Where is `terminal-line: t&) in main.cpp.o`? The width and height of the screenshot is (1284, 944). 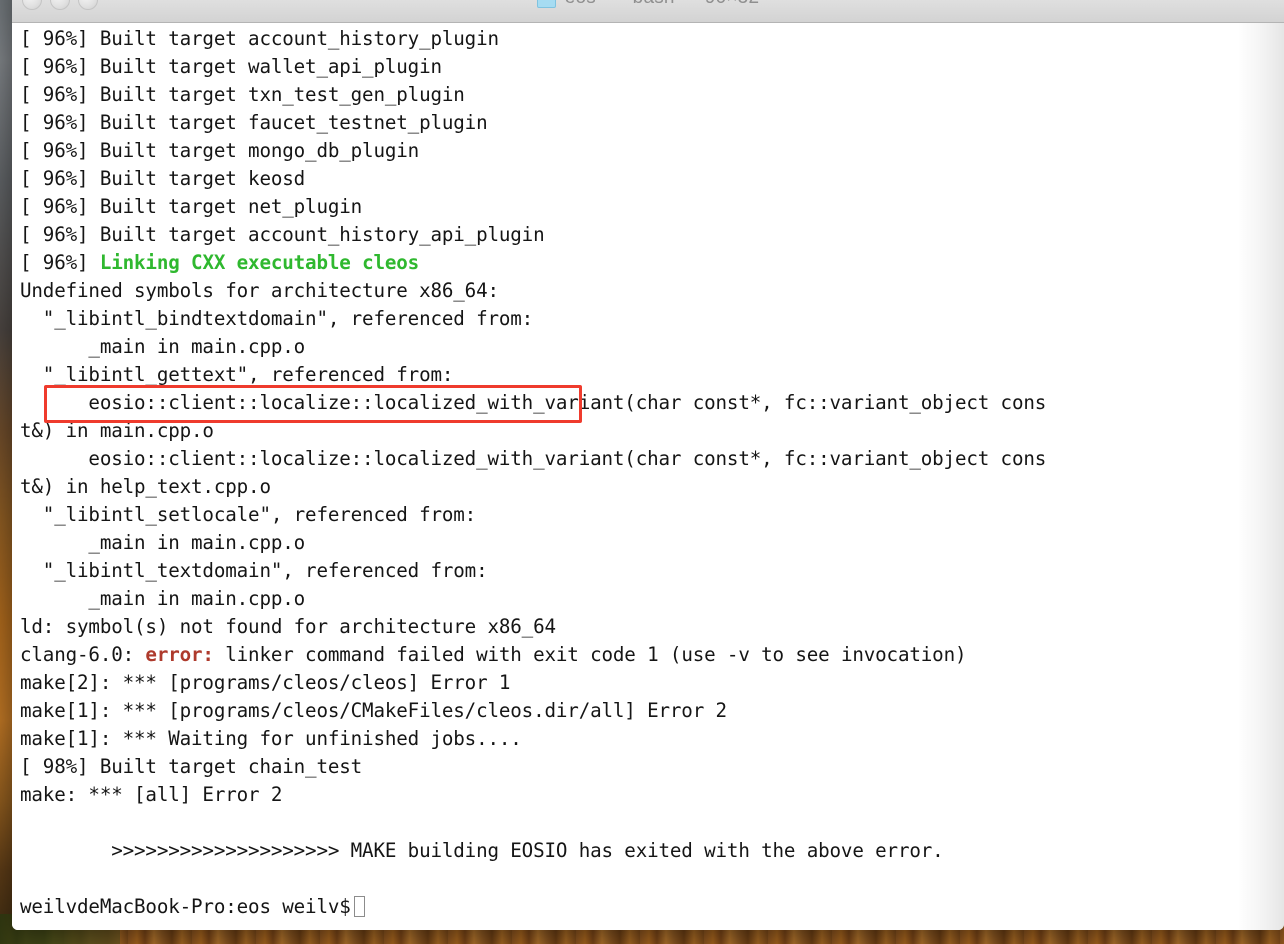
terminal-line: t&) in main.cpp.o is located at coordinates (117, 430).